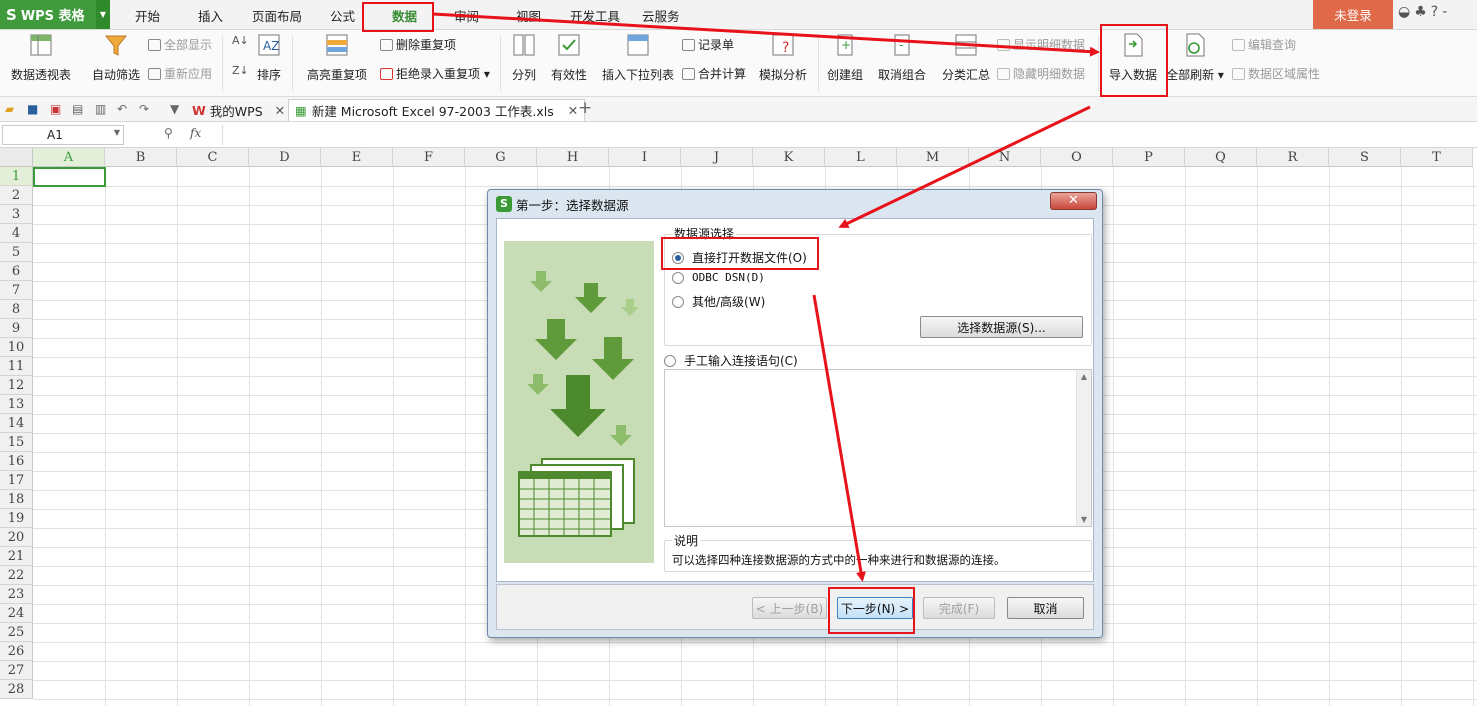  What do you see at coordinates (964, 166) in the screenshot?
I see `annotation-arrow-to-dialog` at bounding box center [964, 166].